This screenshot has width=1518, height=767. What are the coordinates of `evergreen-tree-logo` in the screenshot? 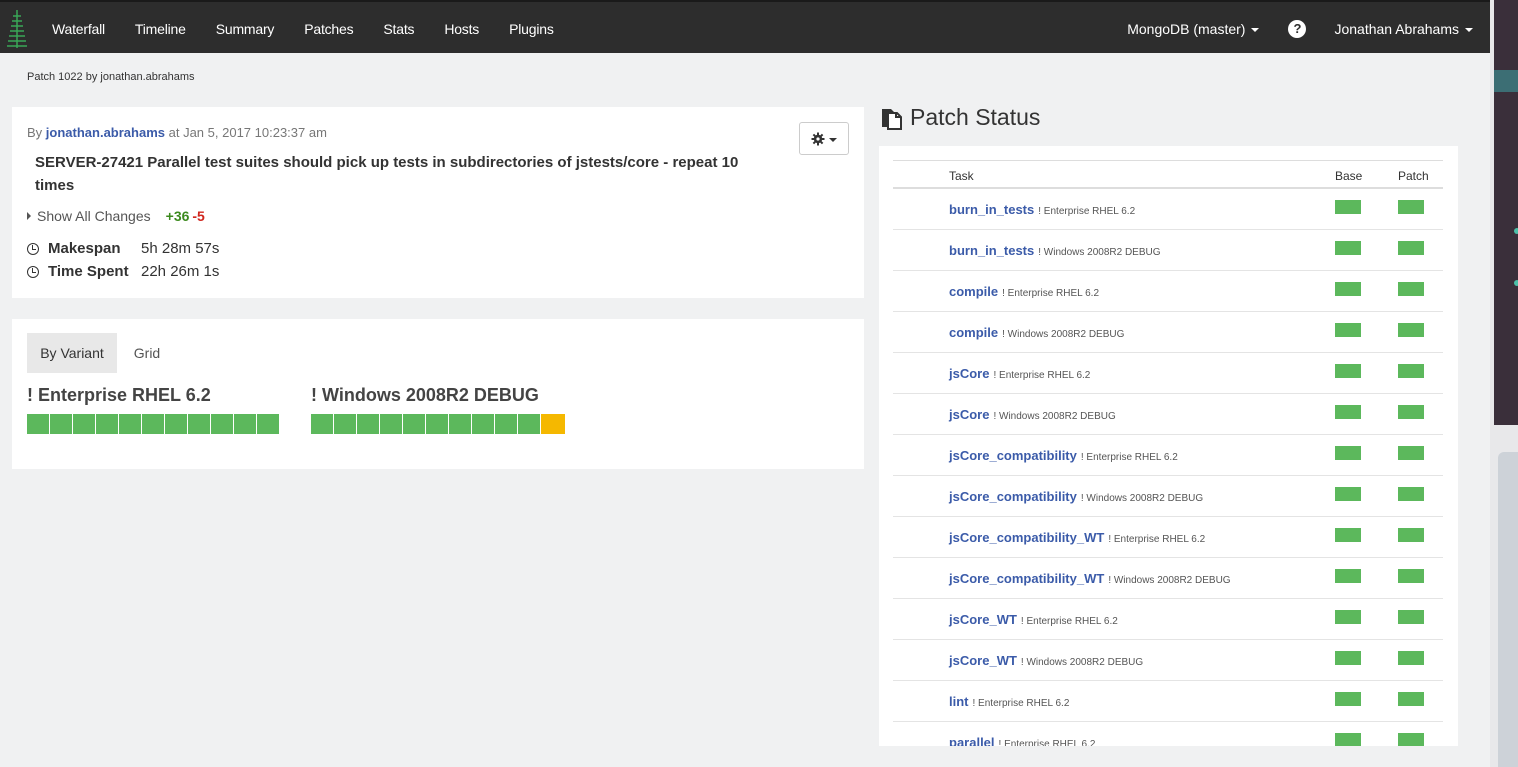 It's located at (17, 29).